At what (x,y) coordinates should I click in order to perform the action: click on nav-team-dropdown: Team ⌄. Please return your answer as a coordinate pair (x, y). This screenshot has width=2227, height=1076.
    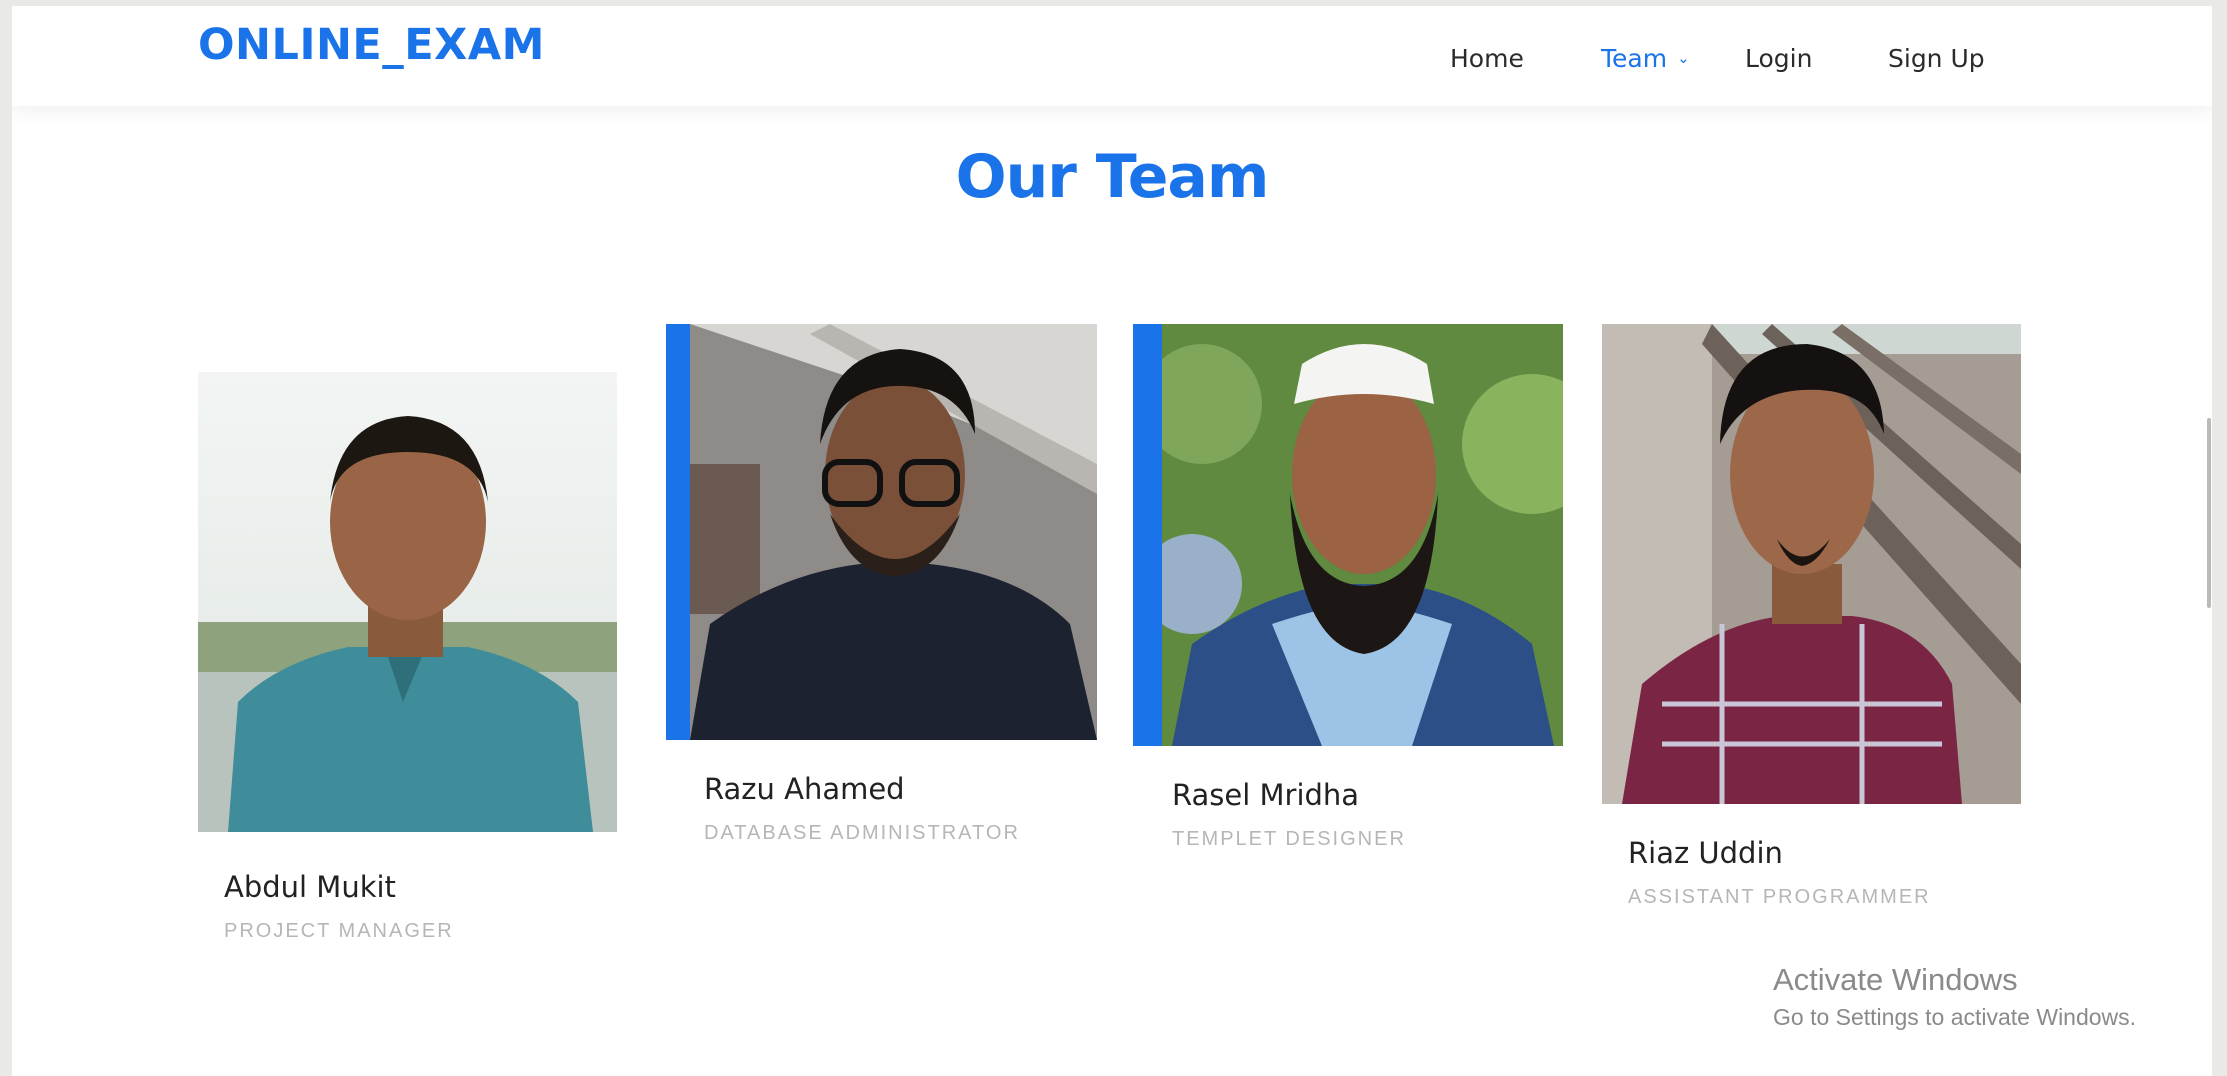
    Looking at the image, I should click on (1645, 58).